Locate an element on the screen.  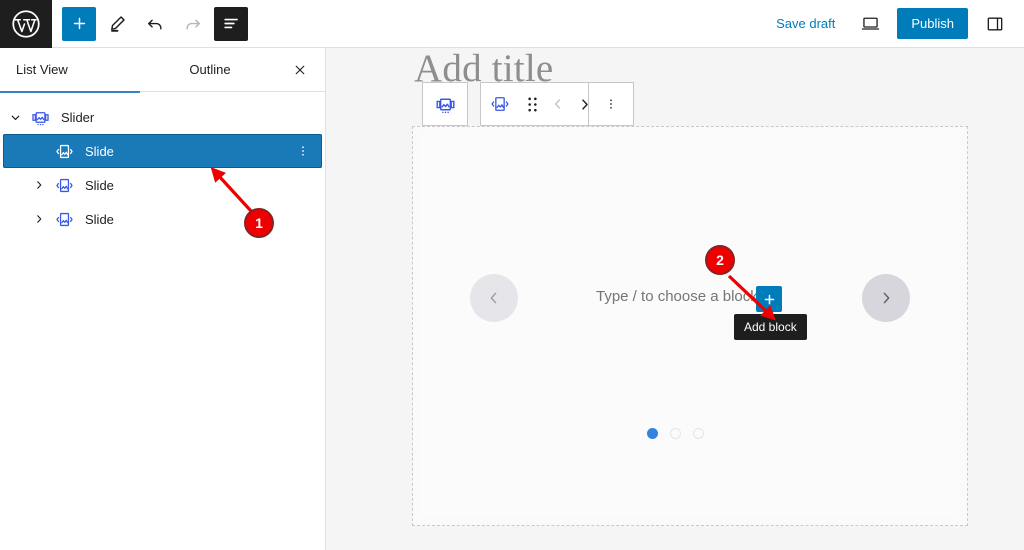
close-icon is located at coordinates (300, 70).